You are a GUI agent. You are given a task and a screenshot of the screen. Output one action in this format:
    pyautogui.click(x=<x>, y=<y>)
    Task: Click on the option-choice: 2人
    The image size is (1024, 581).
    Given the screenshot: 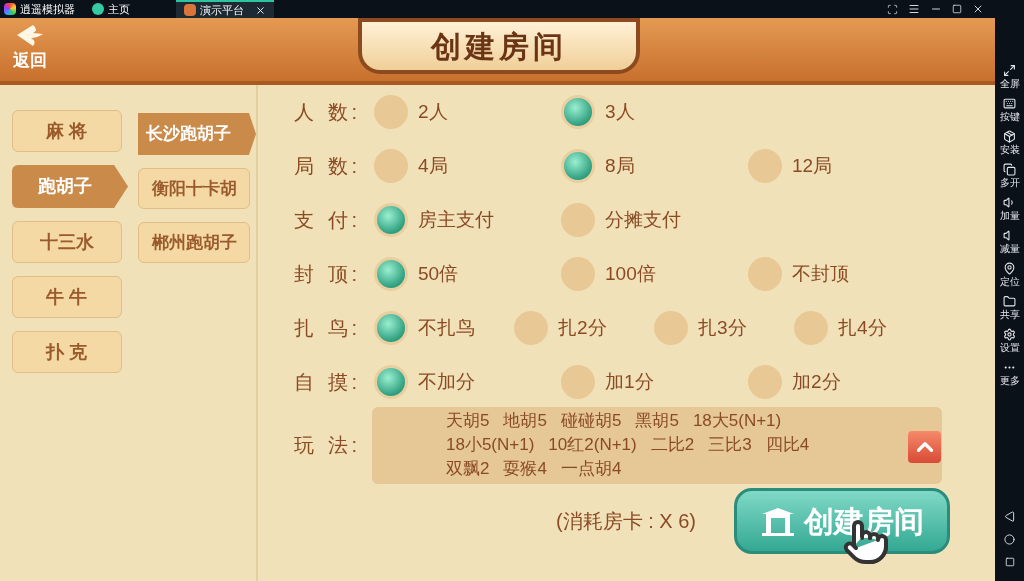 What is the action you would take?
    pyautogui.click(x=433, y=112)
    